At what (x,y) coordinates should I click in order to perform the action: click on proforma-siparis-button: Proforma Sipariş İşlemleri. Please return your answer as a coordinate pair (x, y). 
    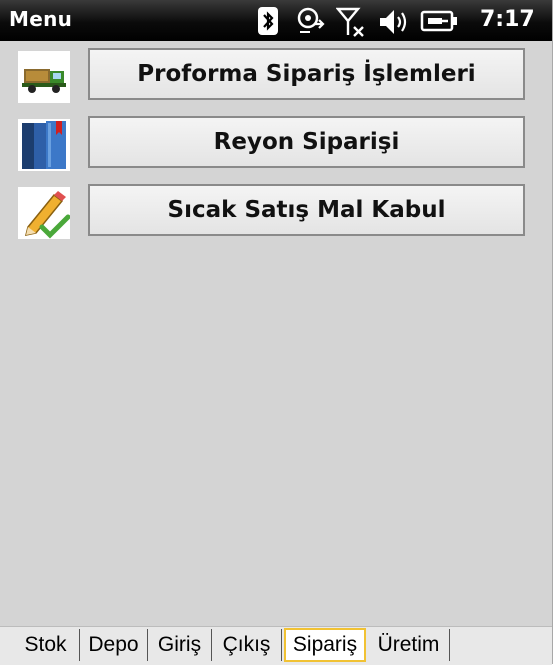
    Looking at the image, I should click on (306, 74).